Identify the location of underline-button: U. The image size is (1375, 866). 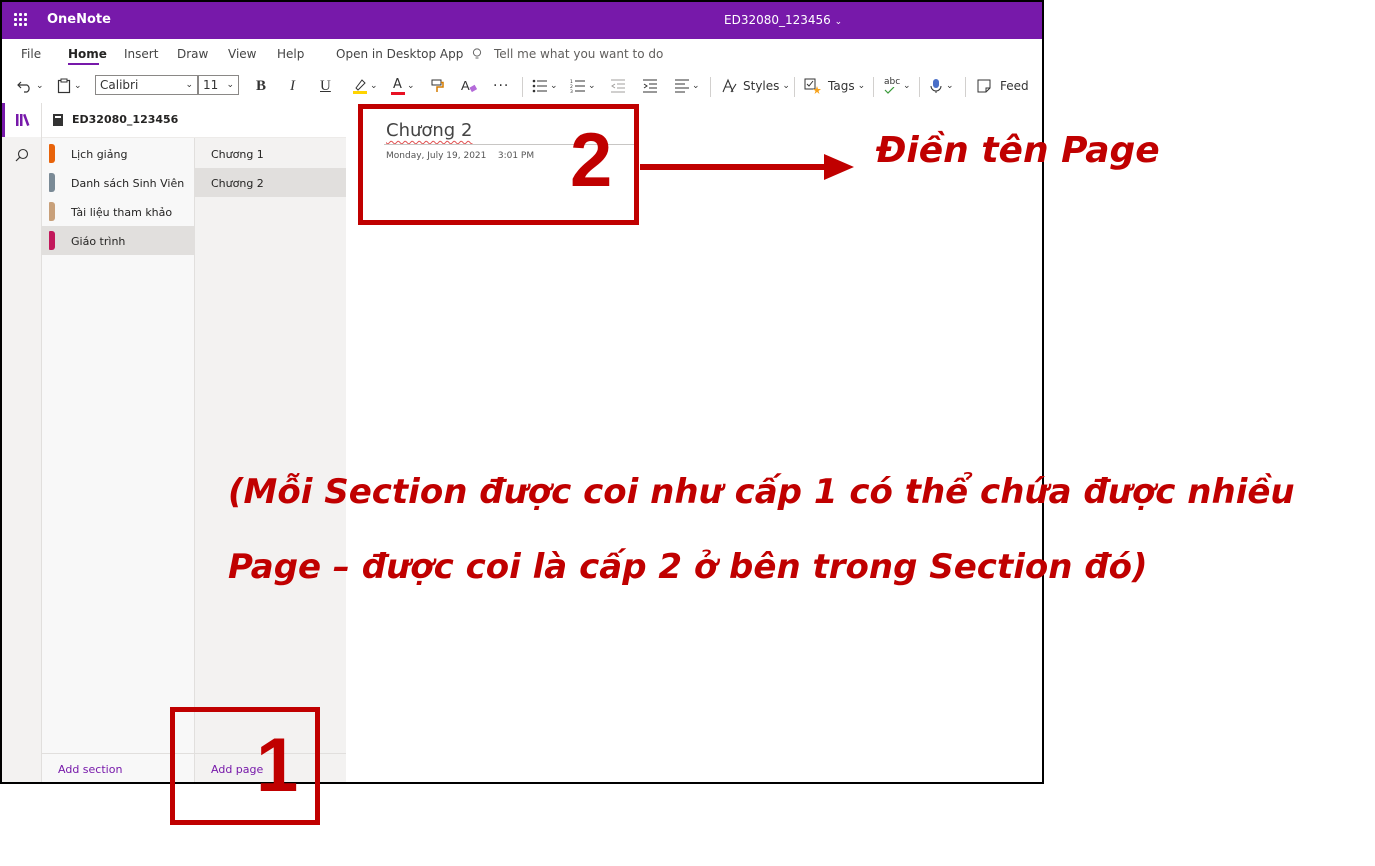
(325, 86).